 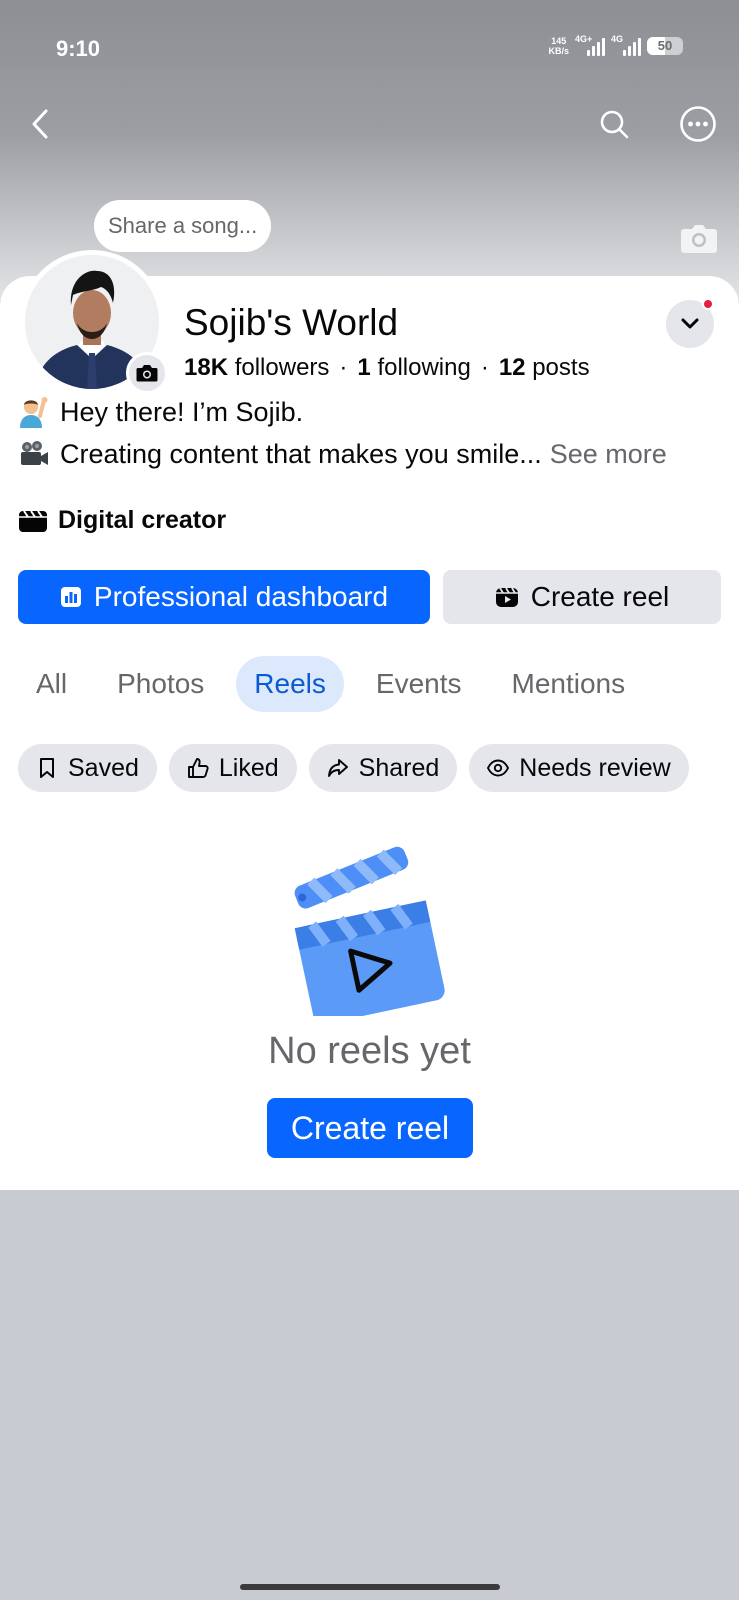 What do you see at coordinates (198, 768) in the screenshot?
I see `thumbs-up-icon` at bounding box center [198, 768].